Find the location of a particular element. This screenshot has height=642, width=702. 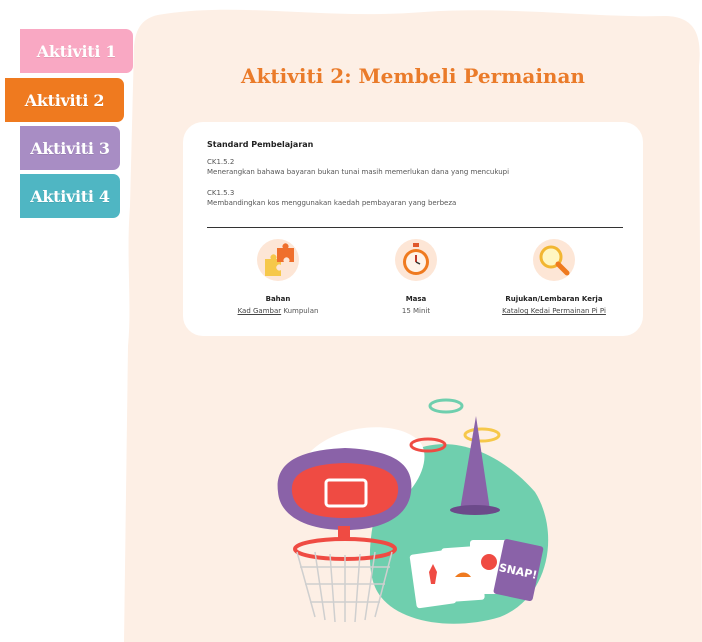

ring-yellow is located at coordinates (482, 435).